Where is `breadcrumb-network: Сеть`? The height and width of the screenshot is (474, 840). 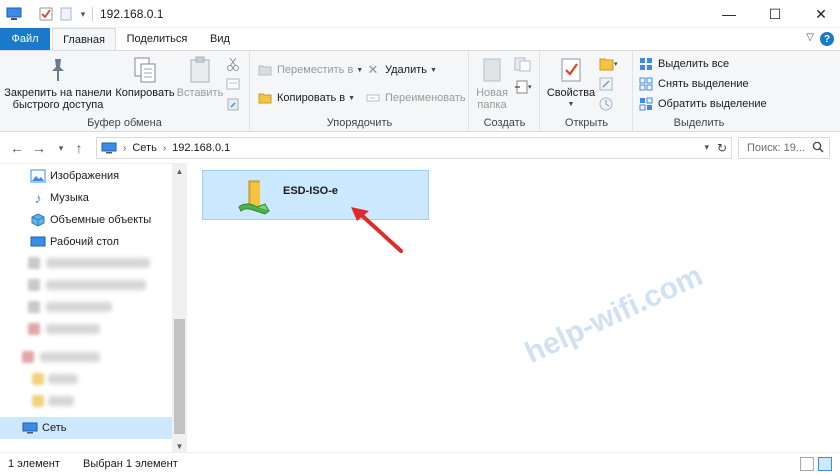
breadcrumb-network: Сеть is located at coordinates (144, 148).